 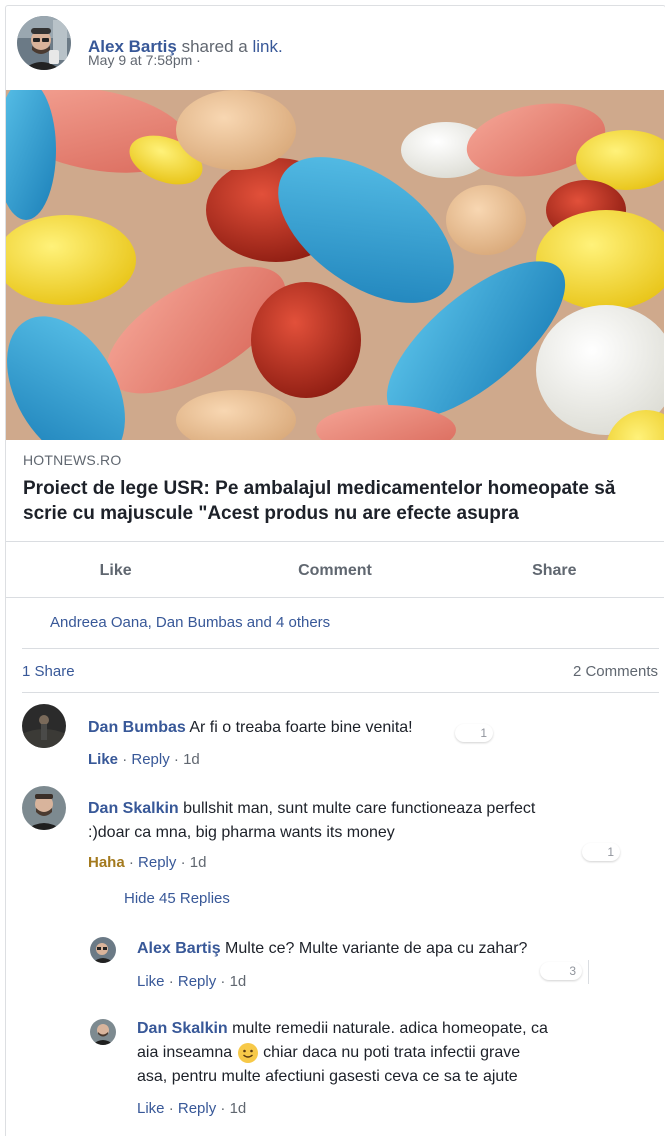 I want to click on like-button: Like, so click(x=115, y=571).